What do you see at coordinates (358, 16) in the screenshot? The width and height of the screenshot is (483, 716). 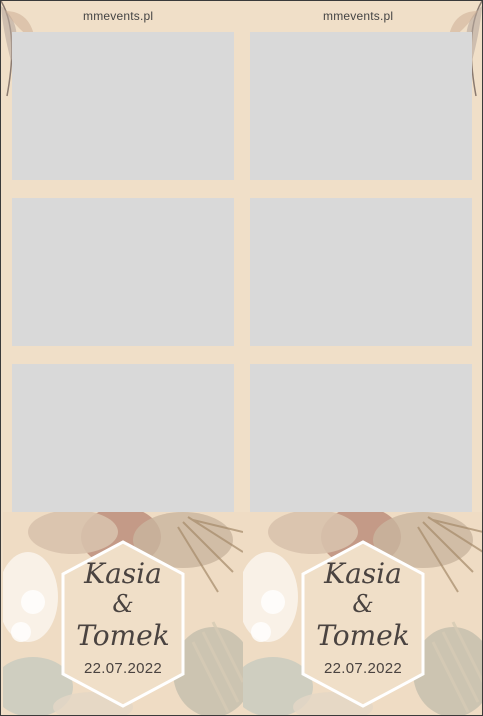 I see `site-url-right: mmevents.pl` at bounding box center [358, 16].